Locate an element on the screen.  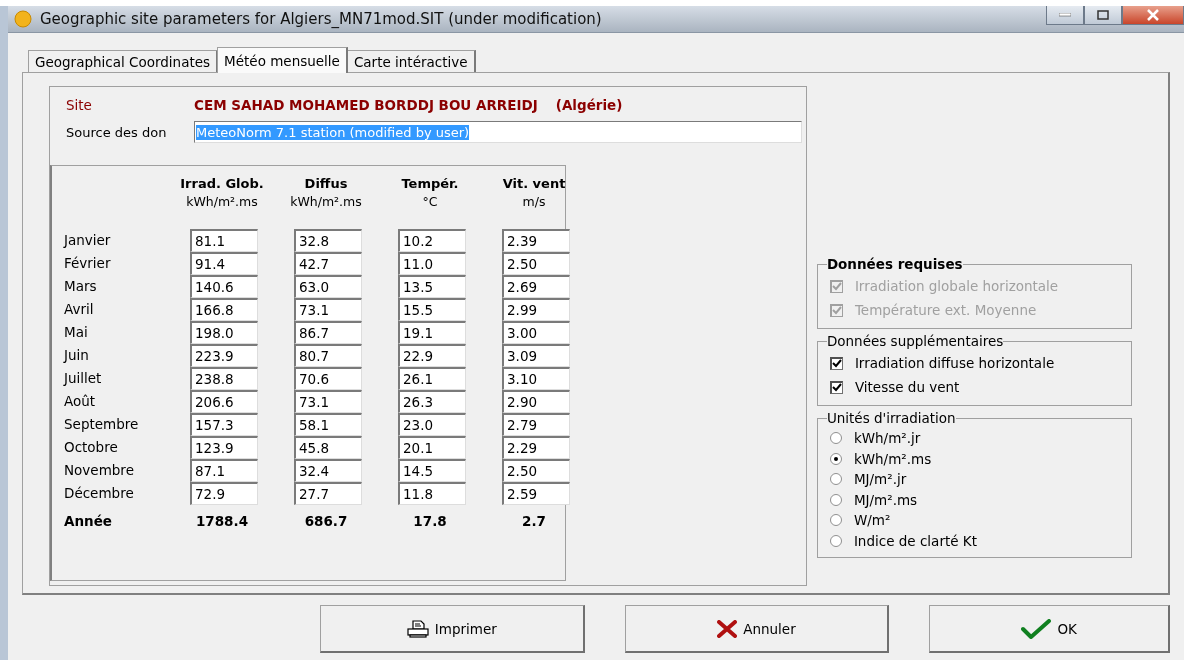
printer-icon is located at coordinates (417, 628).